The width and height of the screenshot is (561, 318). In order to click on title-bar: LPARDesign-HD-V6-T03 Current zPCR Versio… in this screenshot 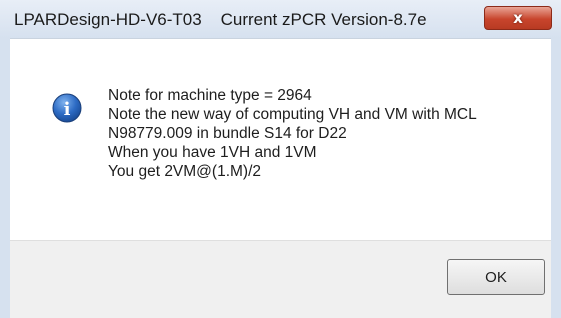, I will do `click(280, 19)`.